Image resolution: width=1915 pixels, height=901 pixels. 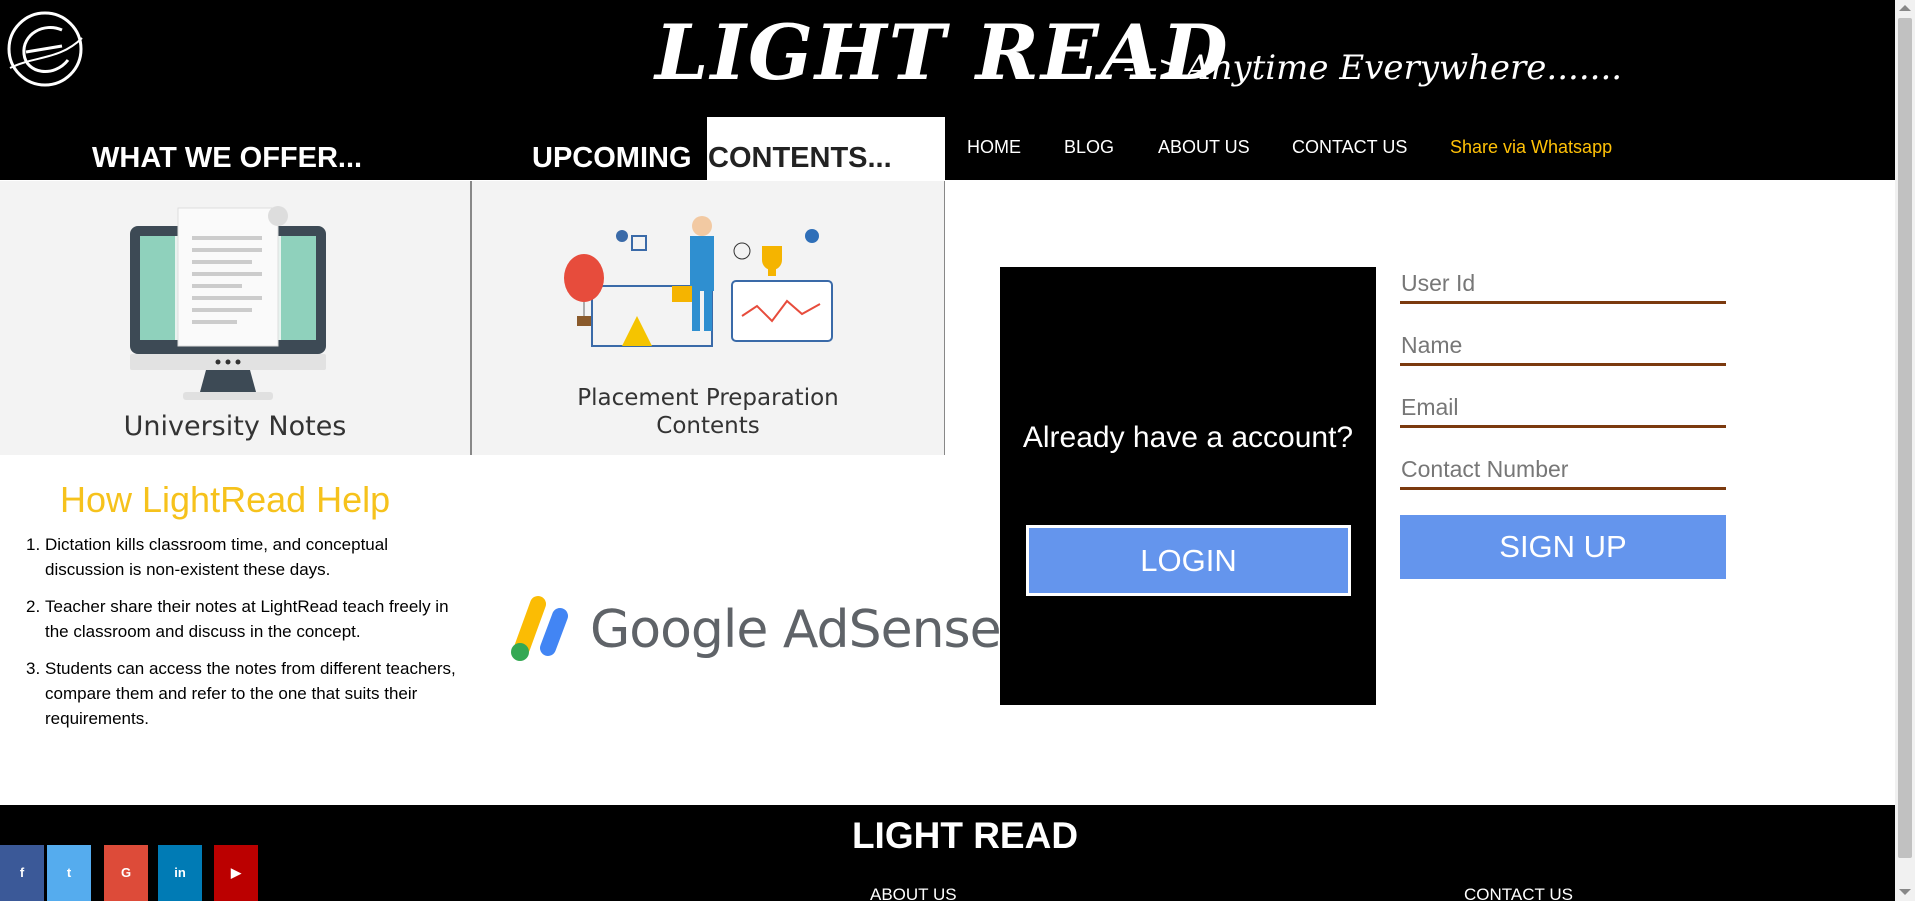 I want to click on adsense-banner: Google AdSense, so click(x=755, y=629).